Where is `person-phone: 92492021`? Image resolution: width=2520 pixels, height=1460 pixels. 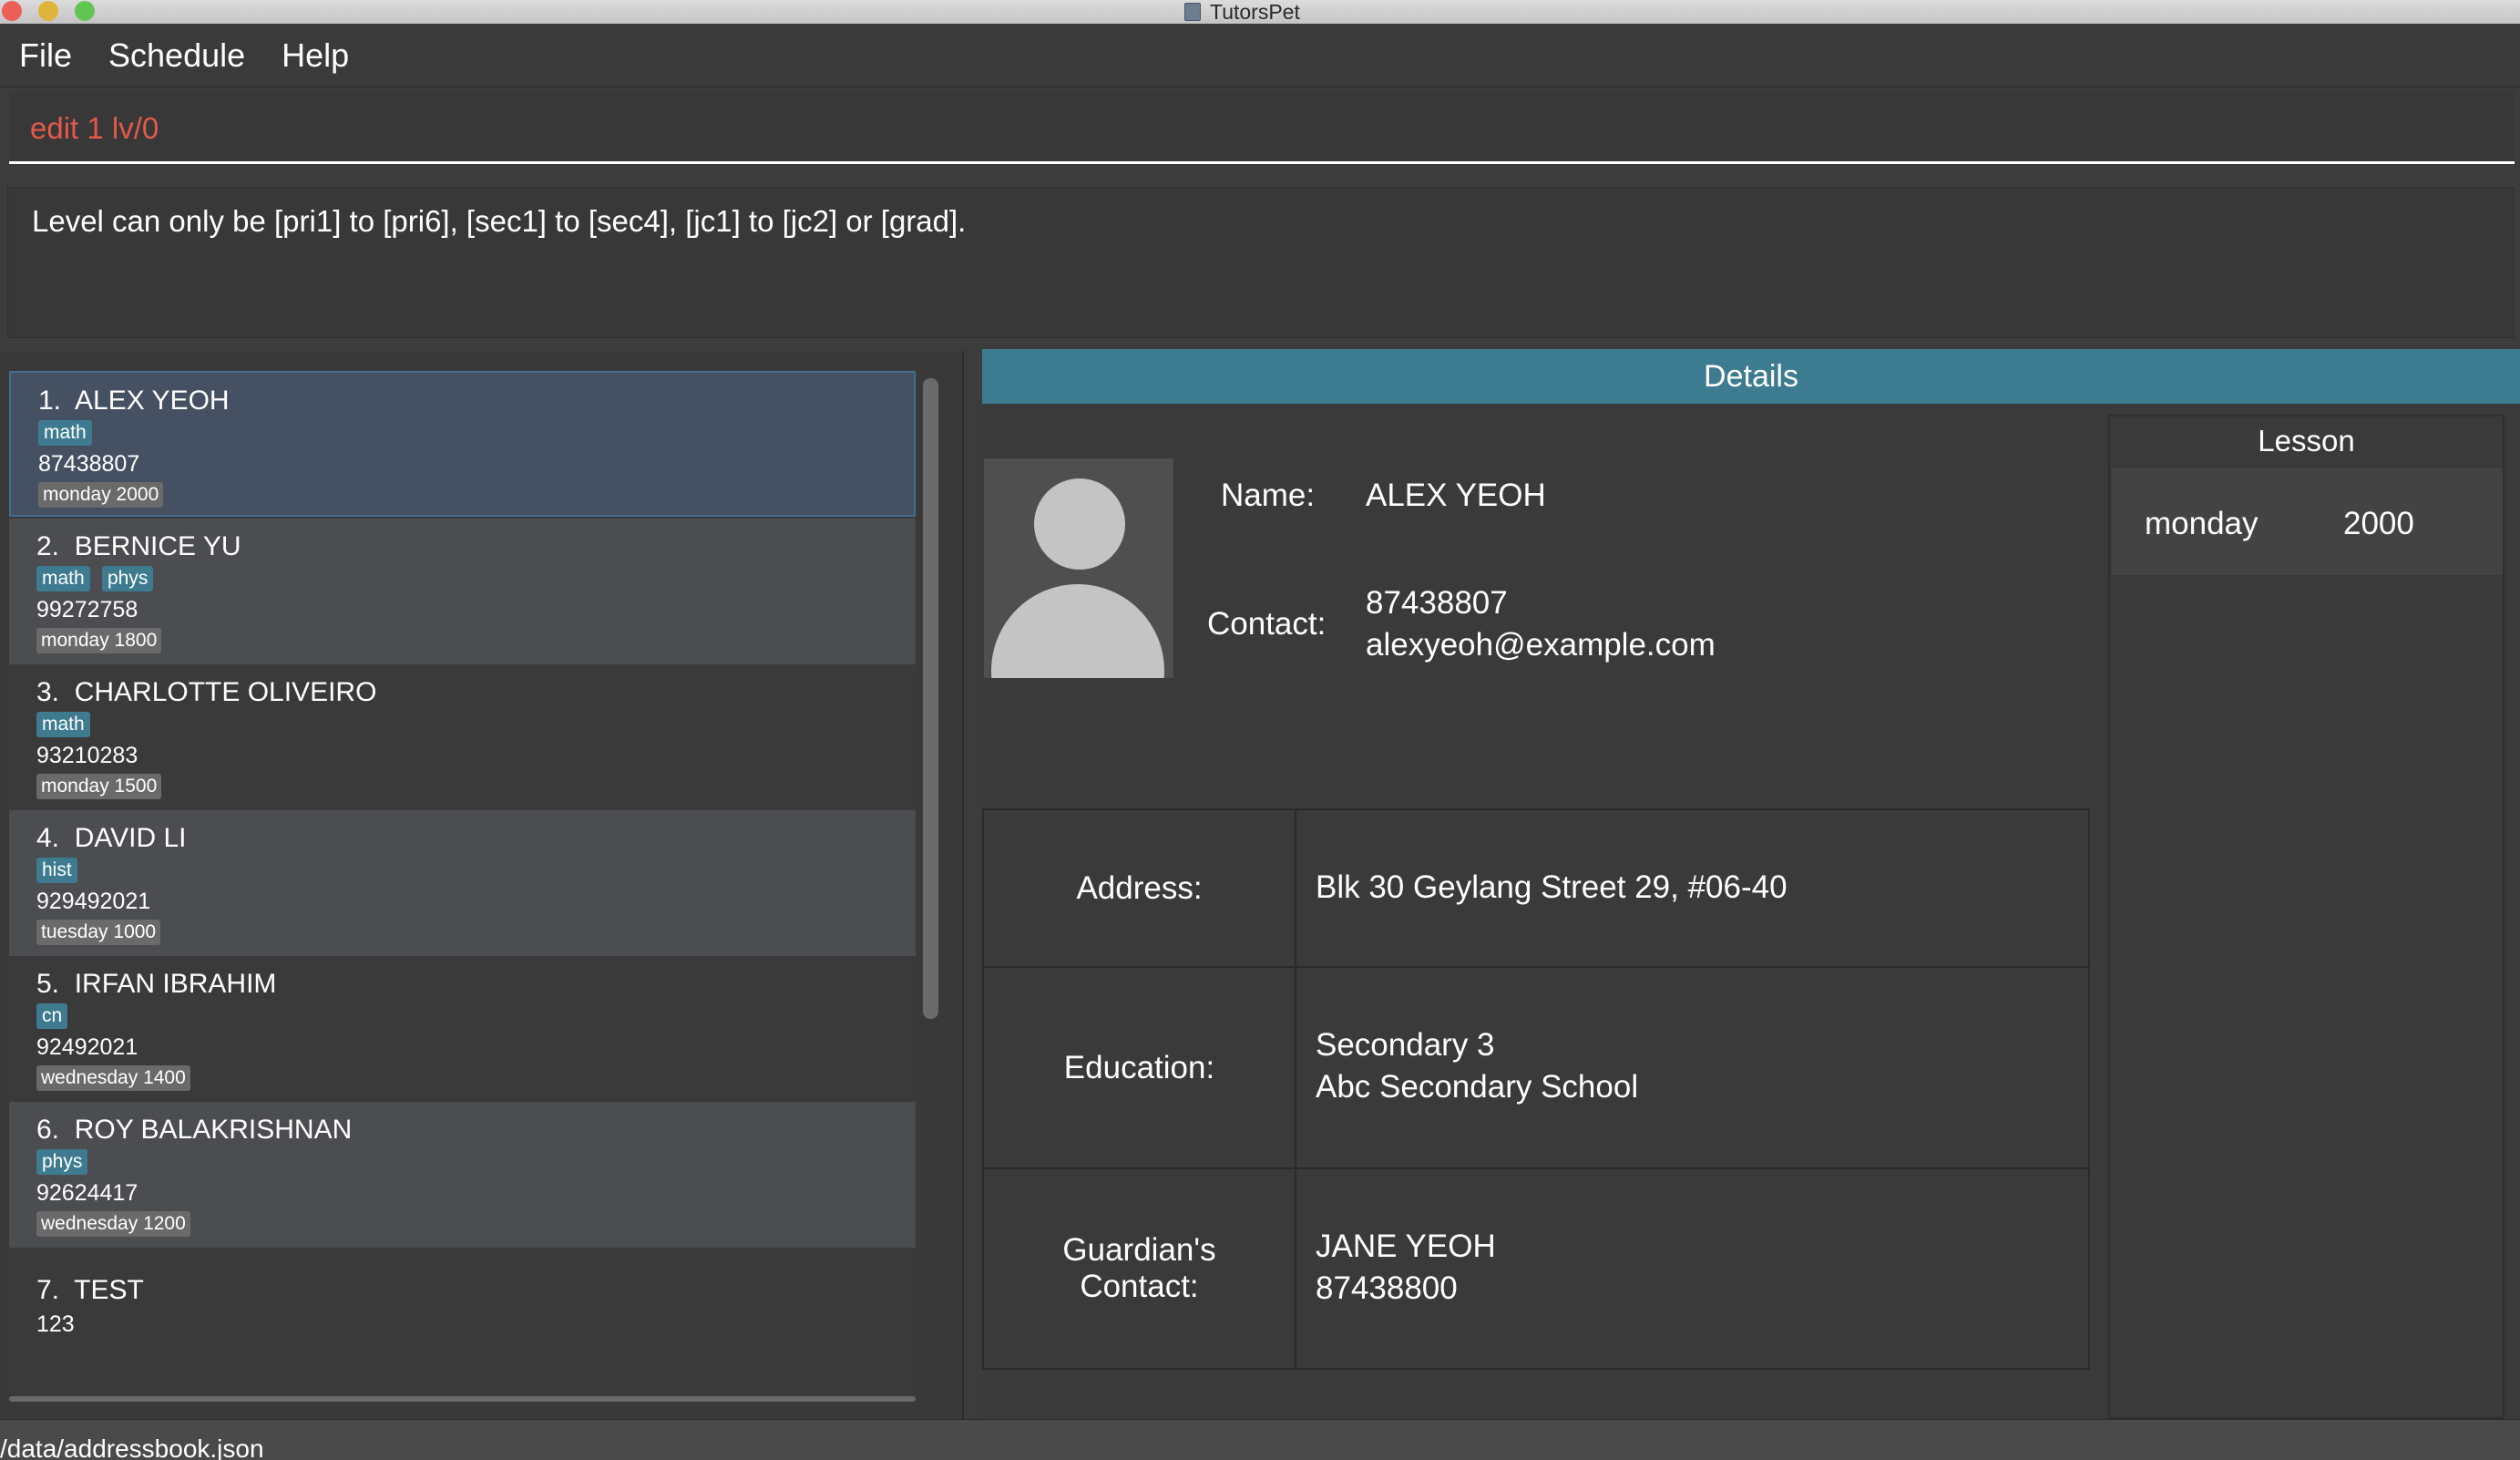
person-phone: 92492021 is located at coordinates (87, 1047).